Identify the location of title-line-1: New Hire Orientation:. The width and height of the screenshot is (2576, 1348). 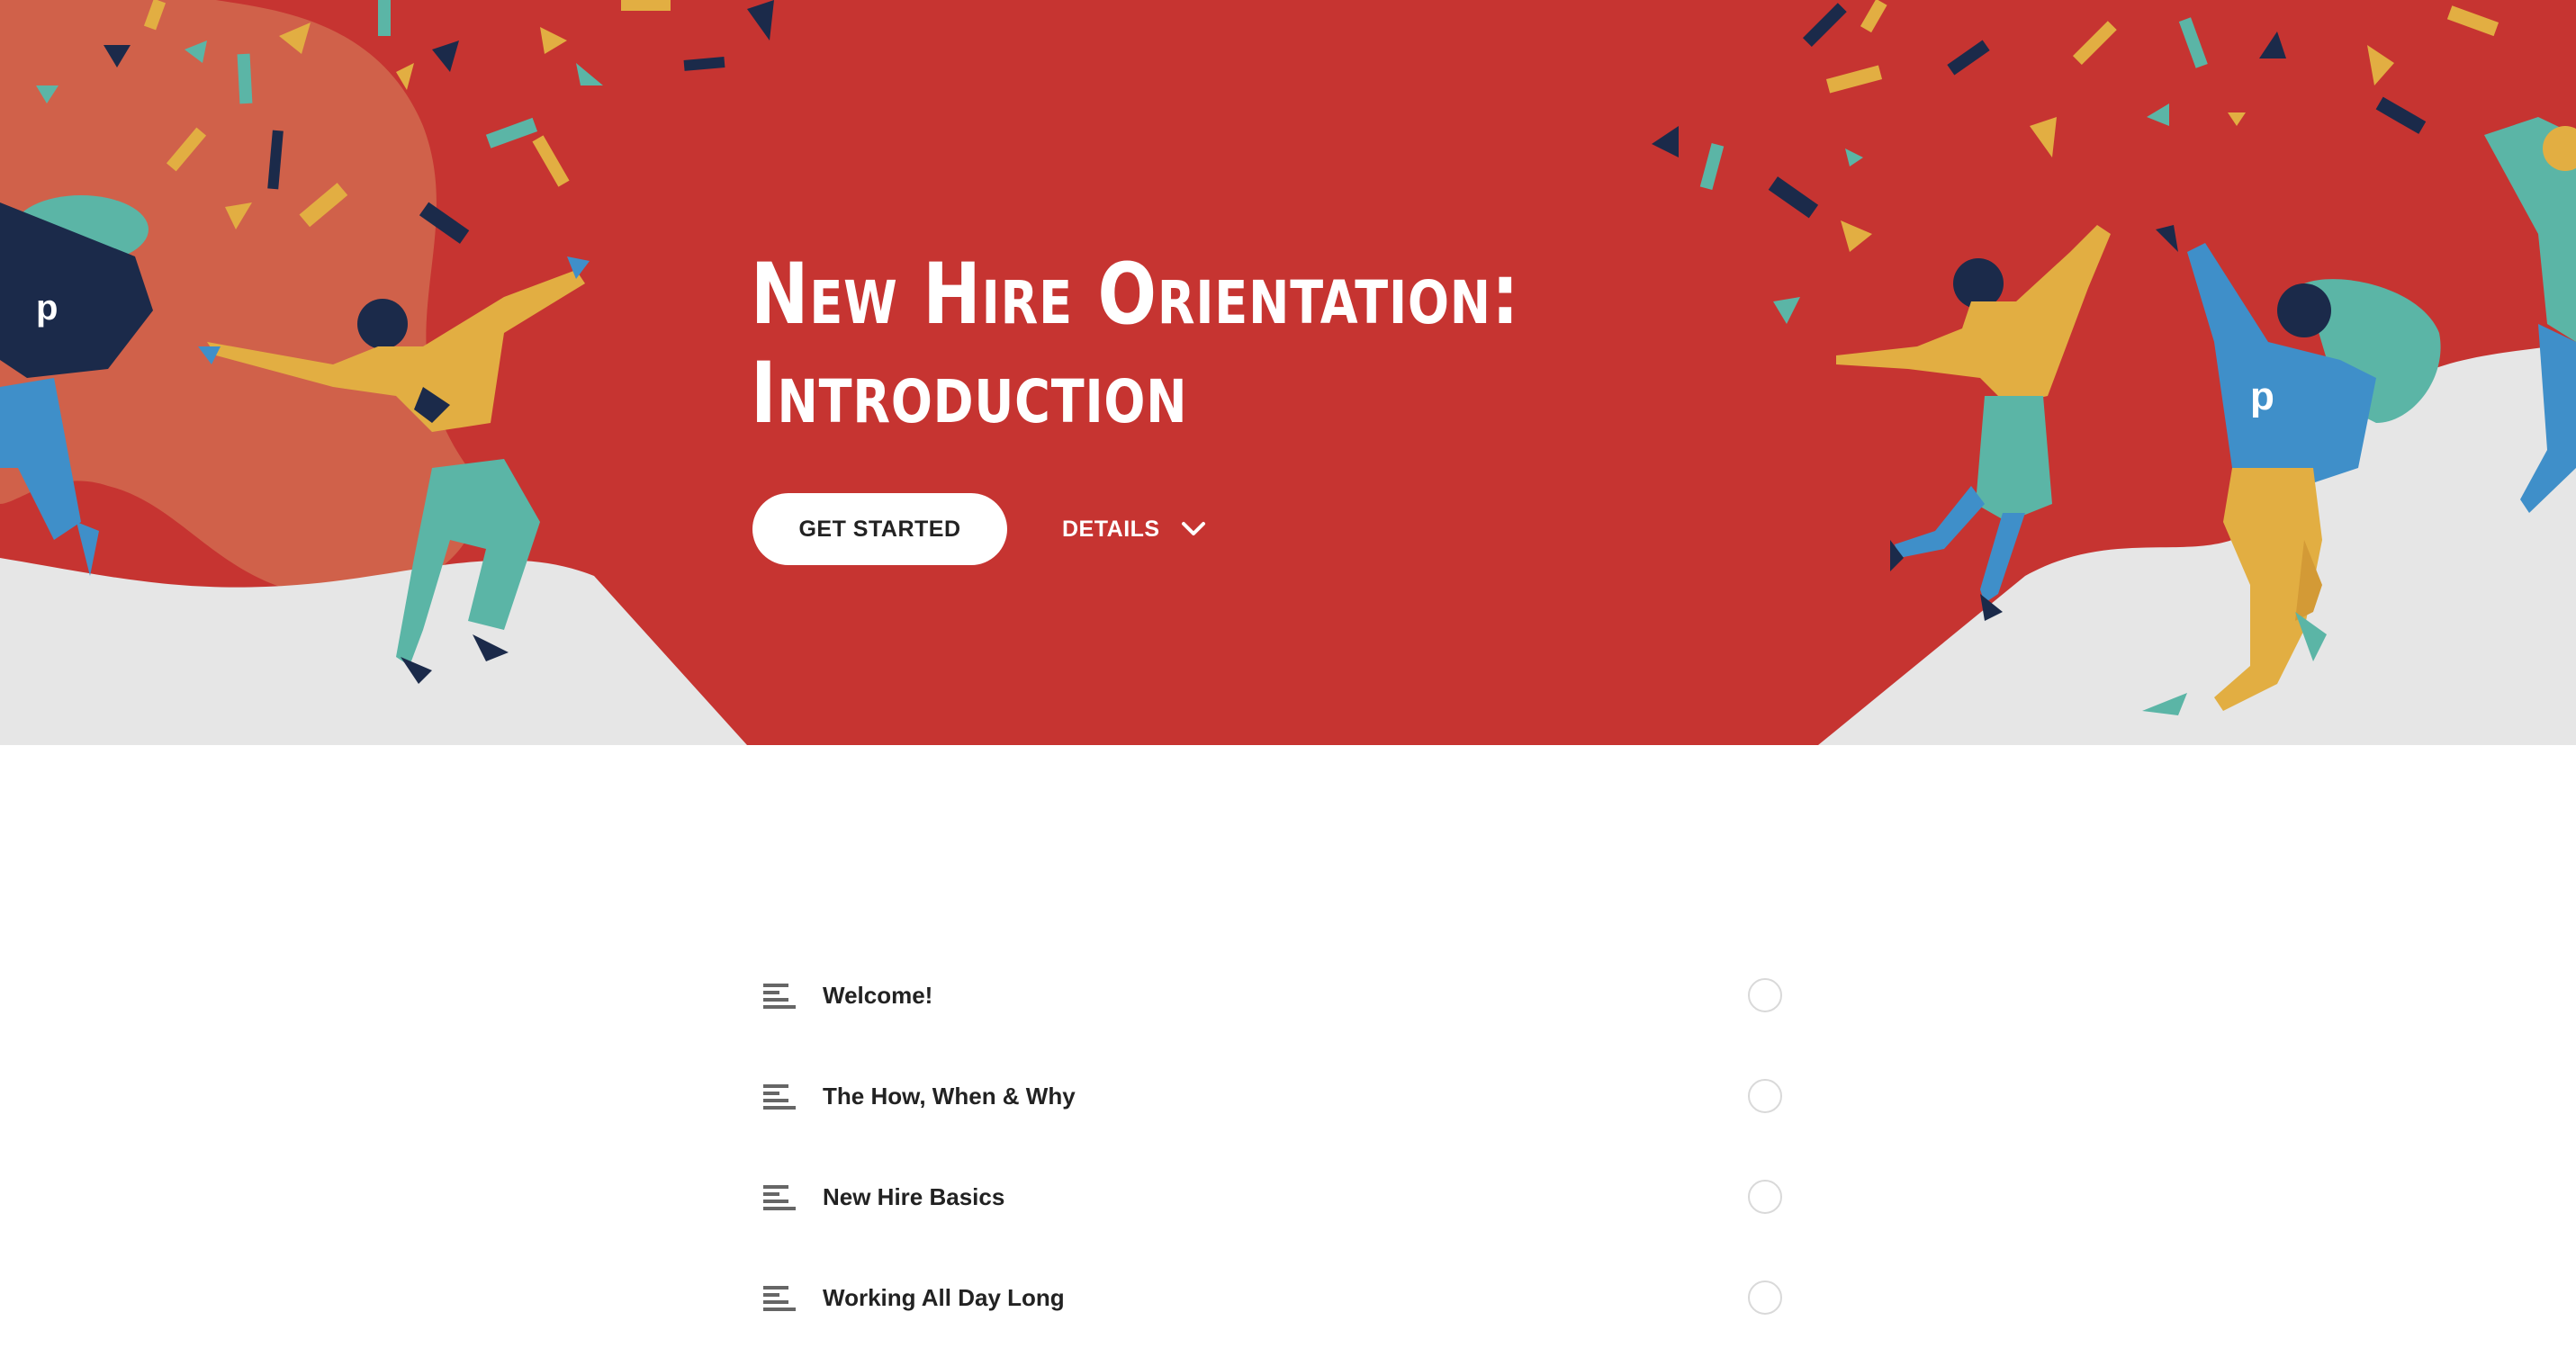
(1135, 294).